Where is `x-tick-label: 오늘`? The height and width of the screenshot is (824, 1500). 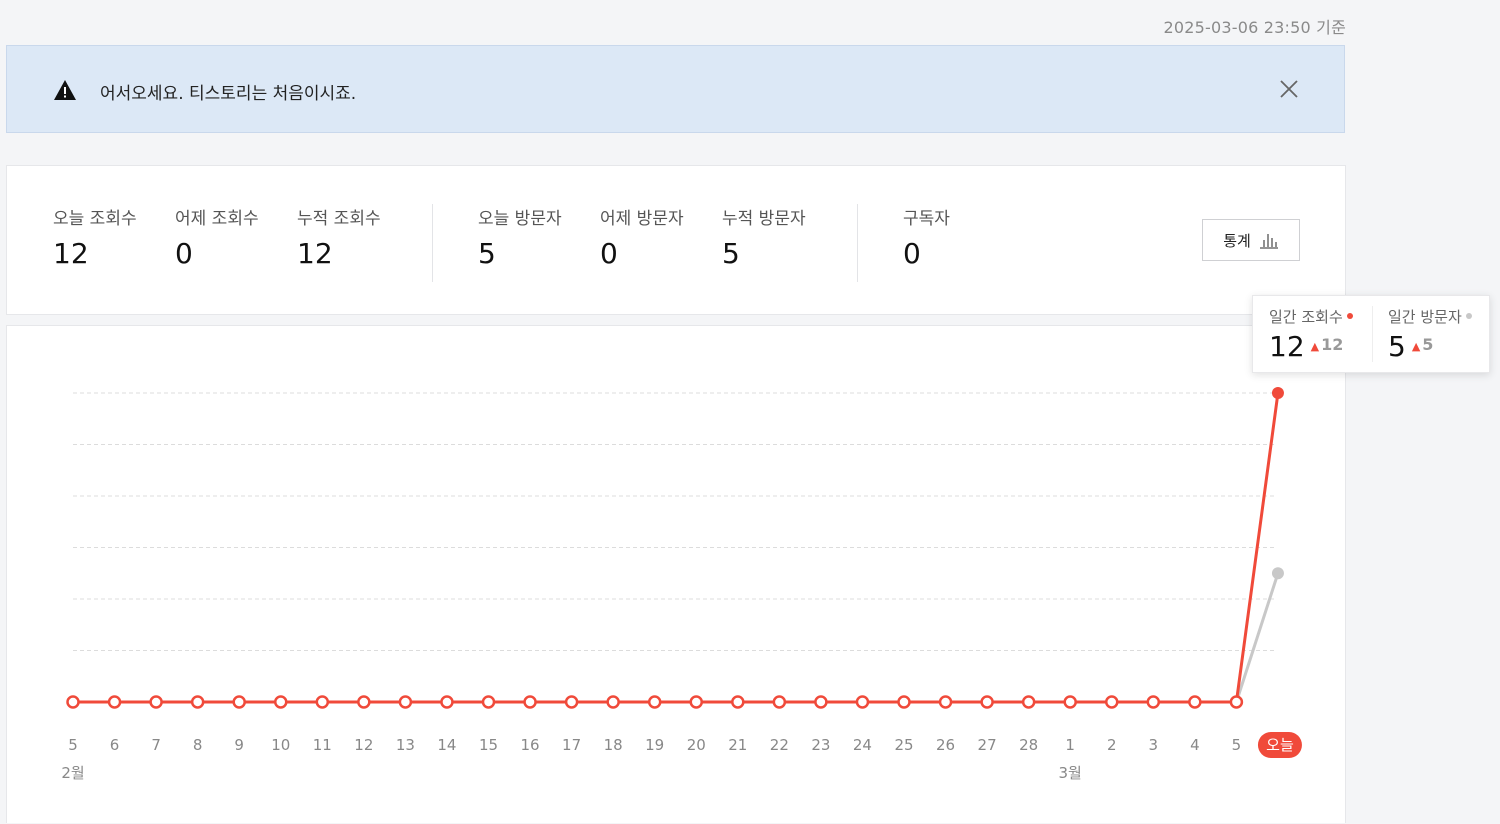
x-tick-label: 오늘 is located at coordinates (1280, 745).